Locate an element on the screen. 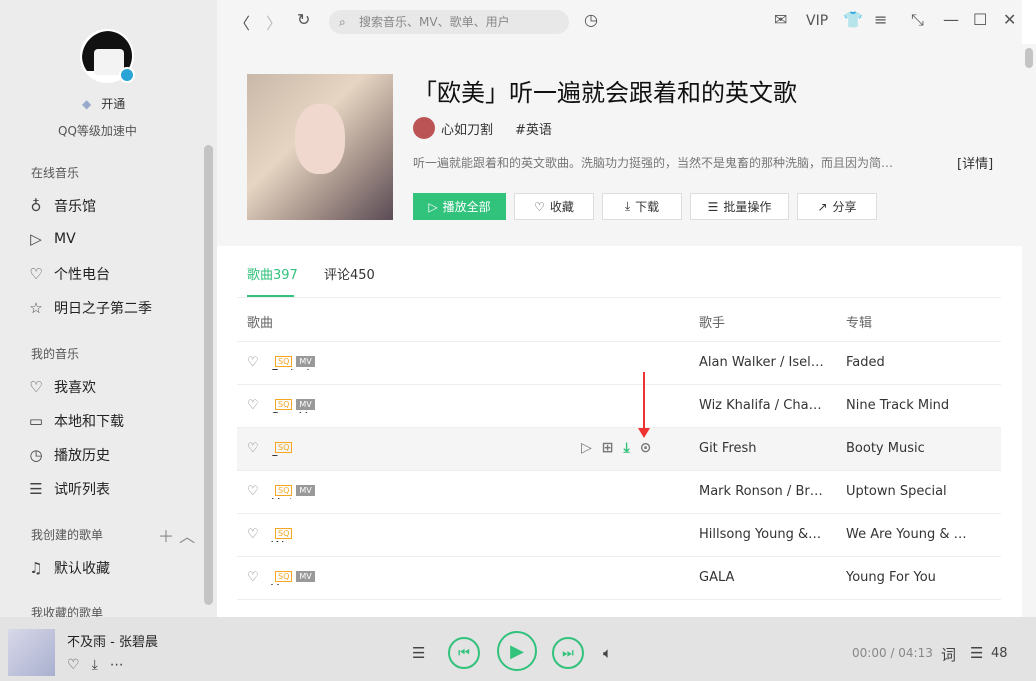  collect-button: ♡ 收藏 is located at coordinates (554, 206).